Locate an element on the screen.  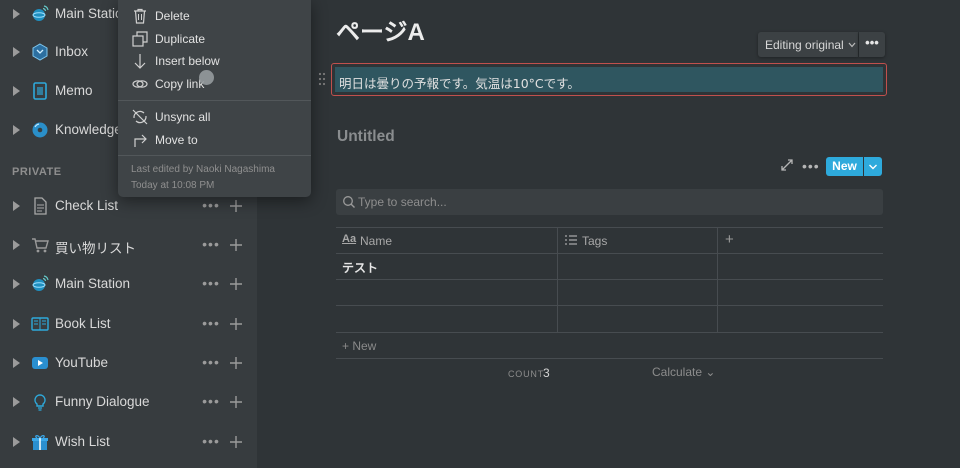
synced-block-text: 明日は曇りの予報です。気温は10°Cです。 is located at coordinates (459, 82).